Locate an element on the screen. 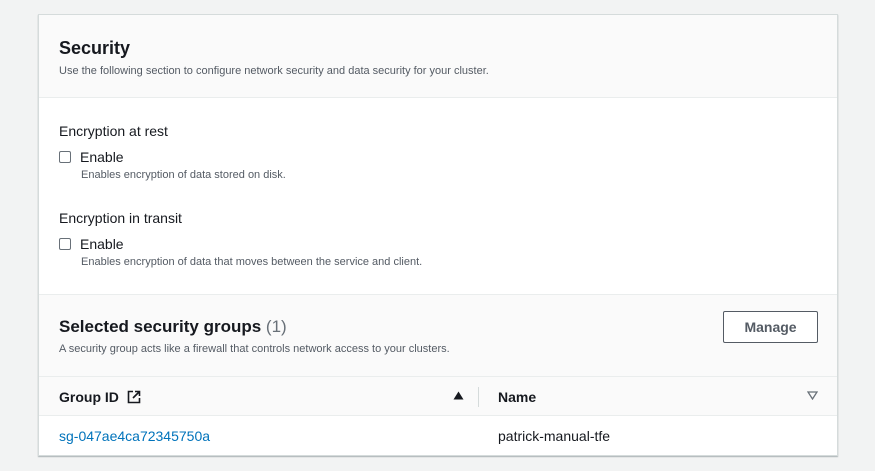  sort-ascending-icon is located at coordinates (458, 395).